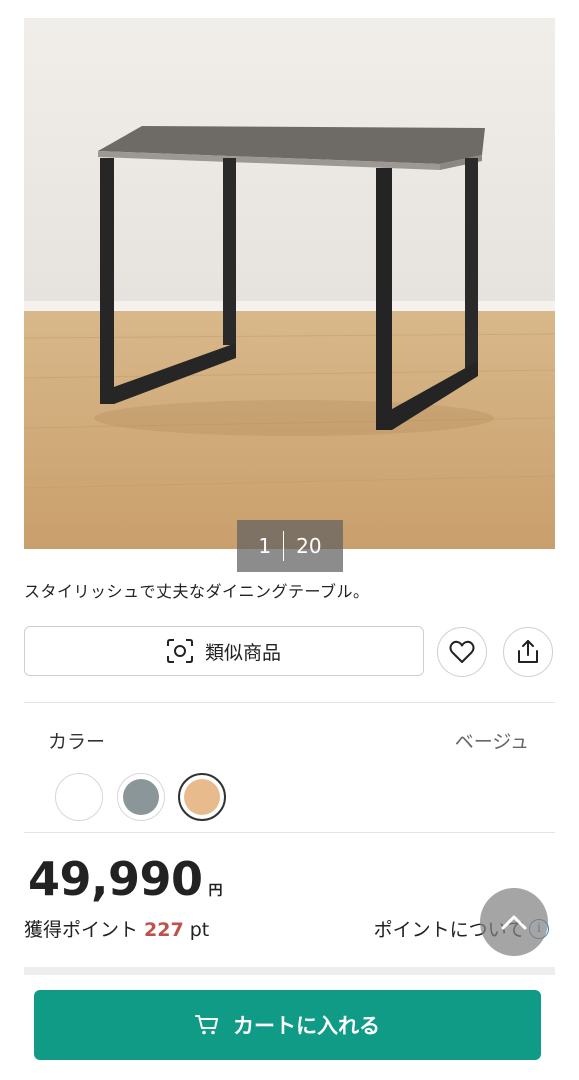 This screenshot has height=1080, width=579. I want to click on points-unit: pt, so click(199, 930).